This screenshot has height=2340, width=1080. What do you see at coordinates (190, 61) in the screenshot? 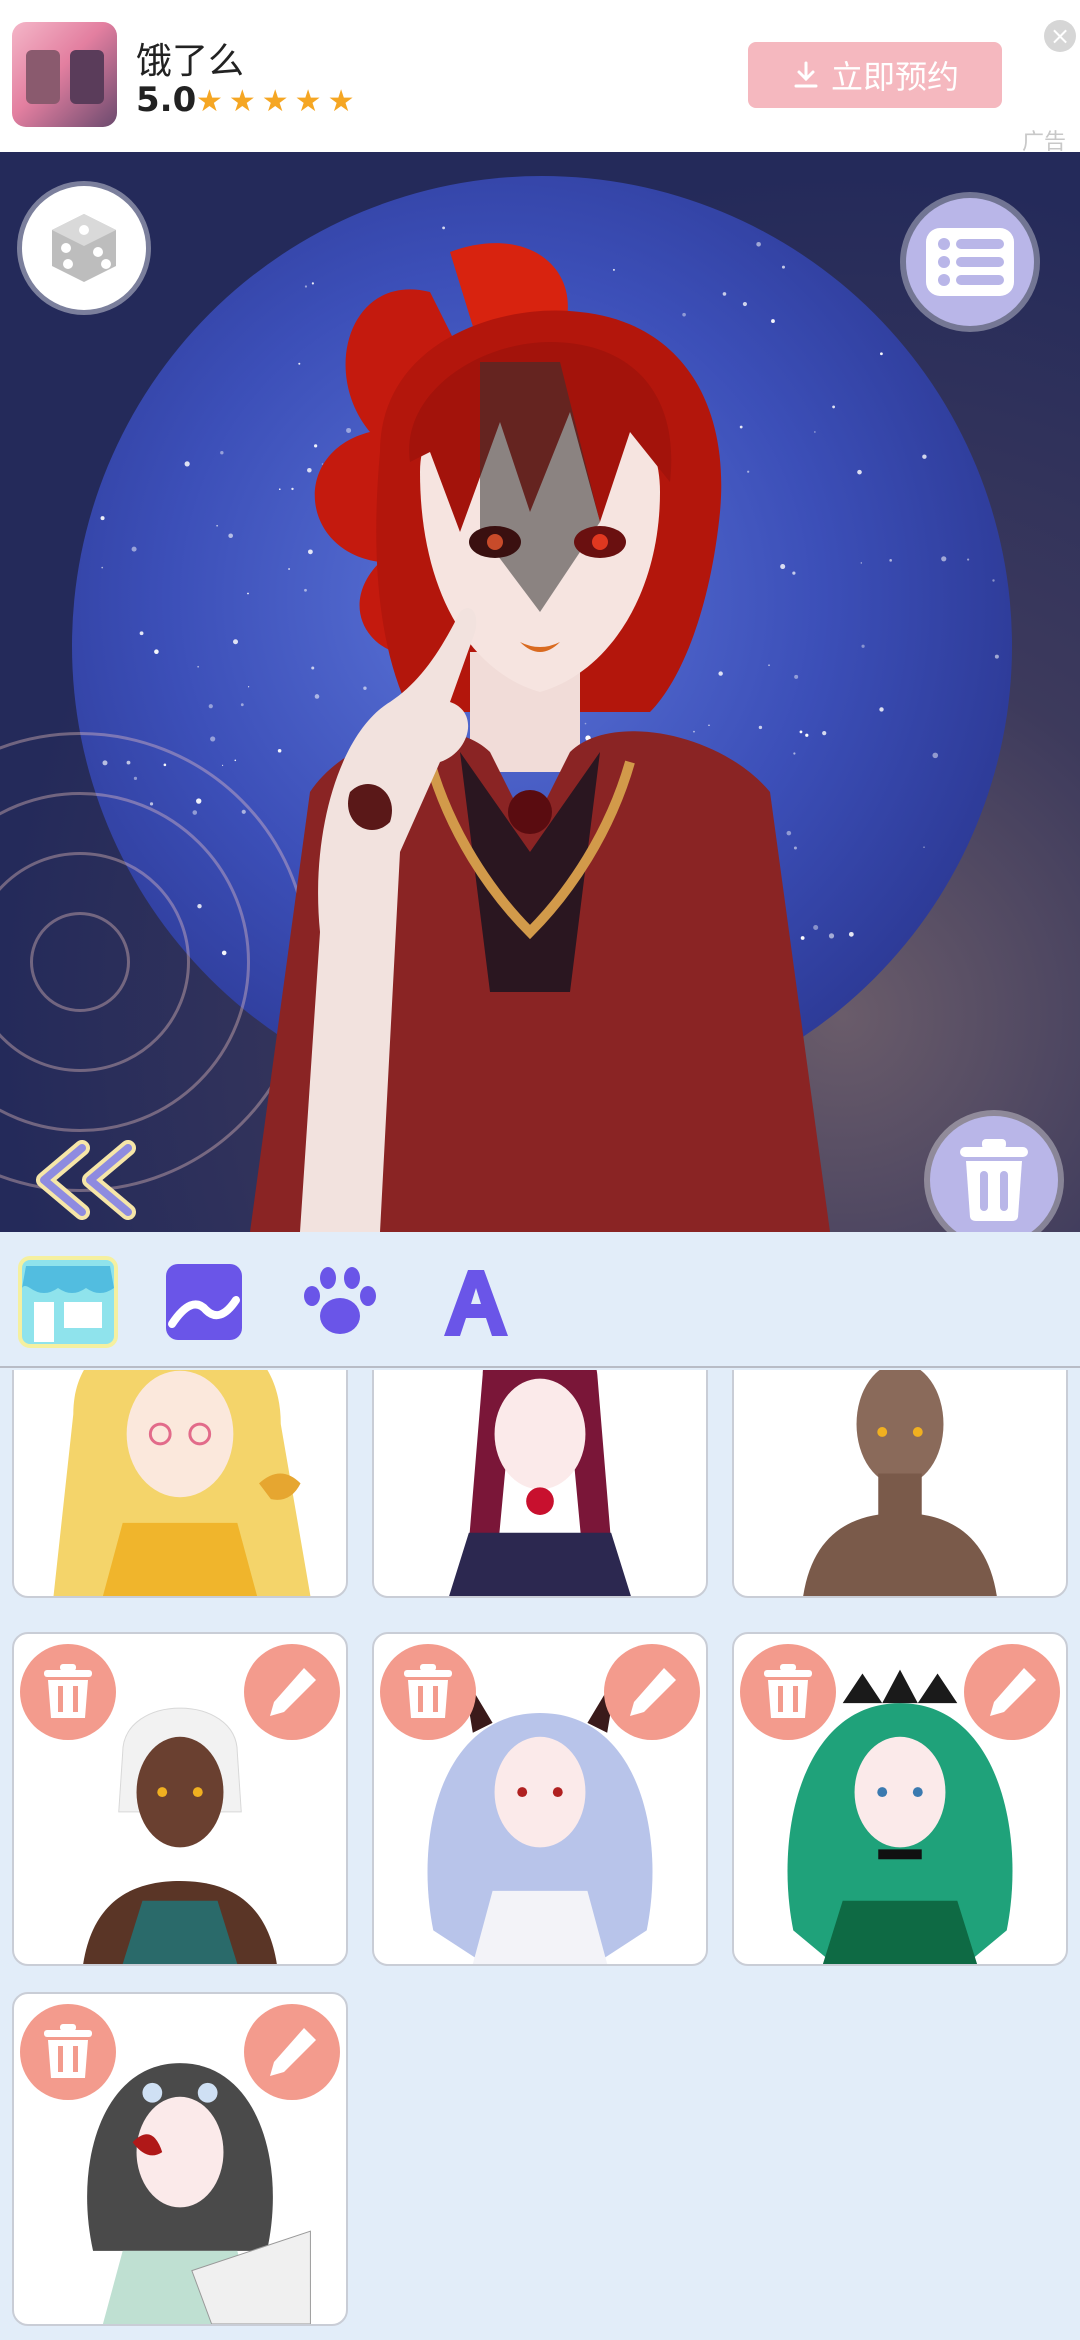
I see `ad-title: 饿了么` at bounding box center [190, 61].